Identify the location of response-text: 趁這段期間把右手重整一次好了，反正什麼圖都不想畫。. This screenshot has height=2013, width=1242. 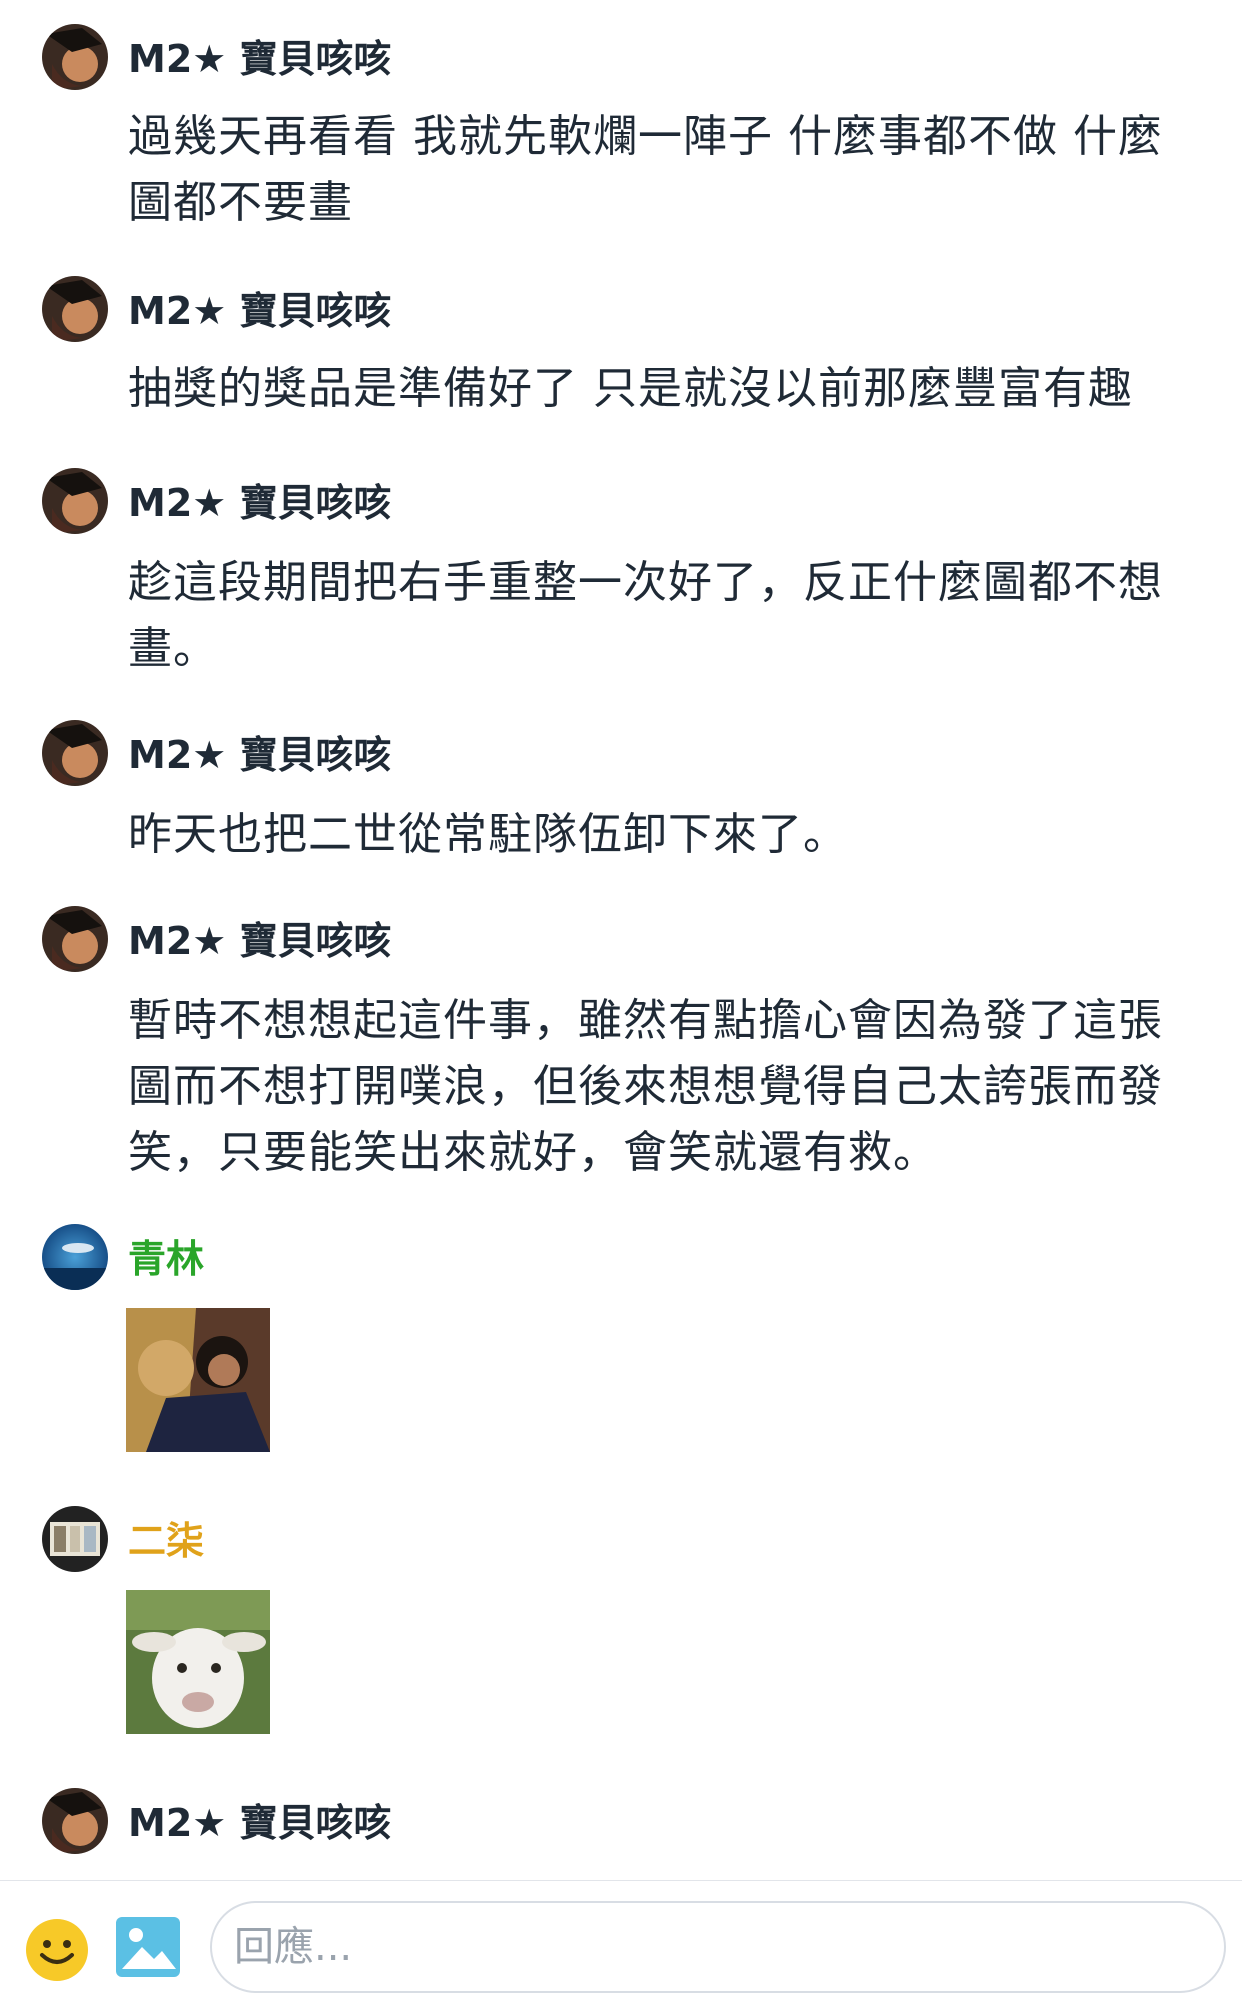
(645, 615).